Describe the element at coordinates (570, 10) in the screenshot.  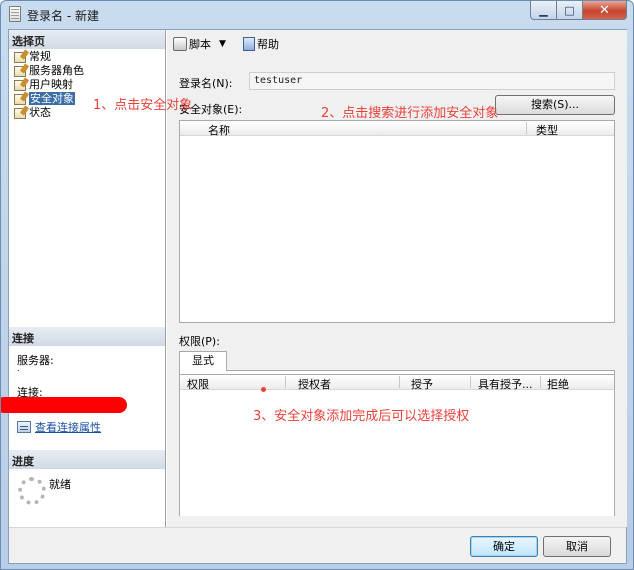
I see `maximize-button: □` at that location.